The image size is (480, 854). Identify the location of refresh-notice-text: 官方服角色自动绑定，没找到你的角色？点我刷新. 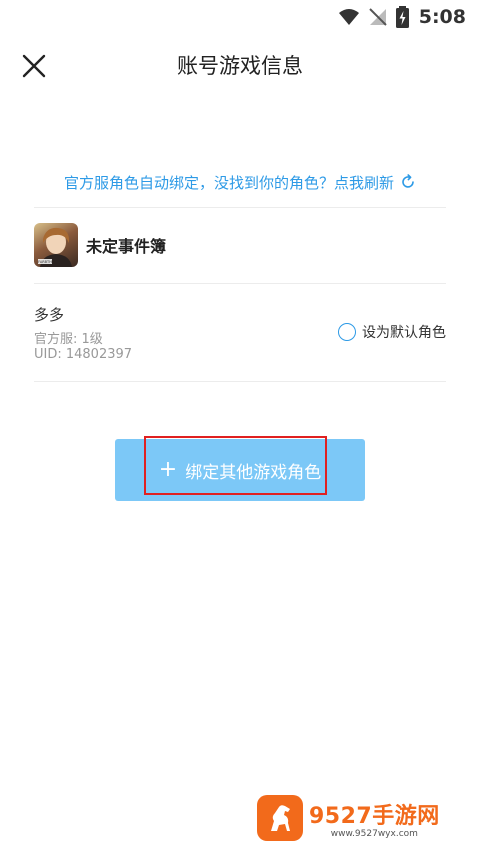
(228, 182).